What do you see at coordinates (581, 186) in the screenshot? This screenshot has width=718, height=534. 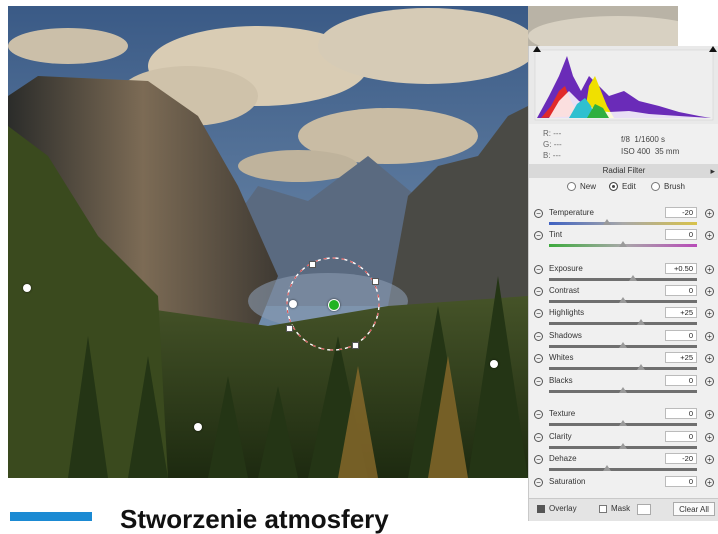 I see `mode-new: New` at bounding box center [581, 186].